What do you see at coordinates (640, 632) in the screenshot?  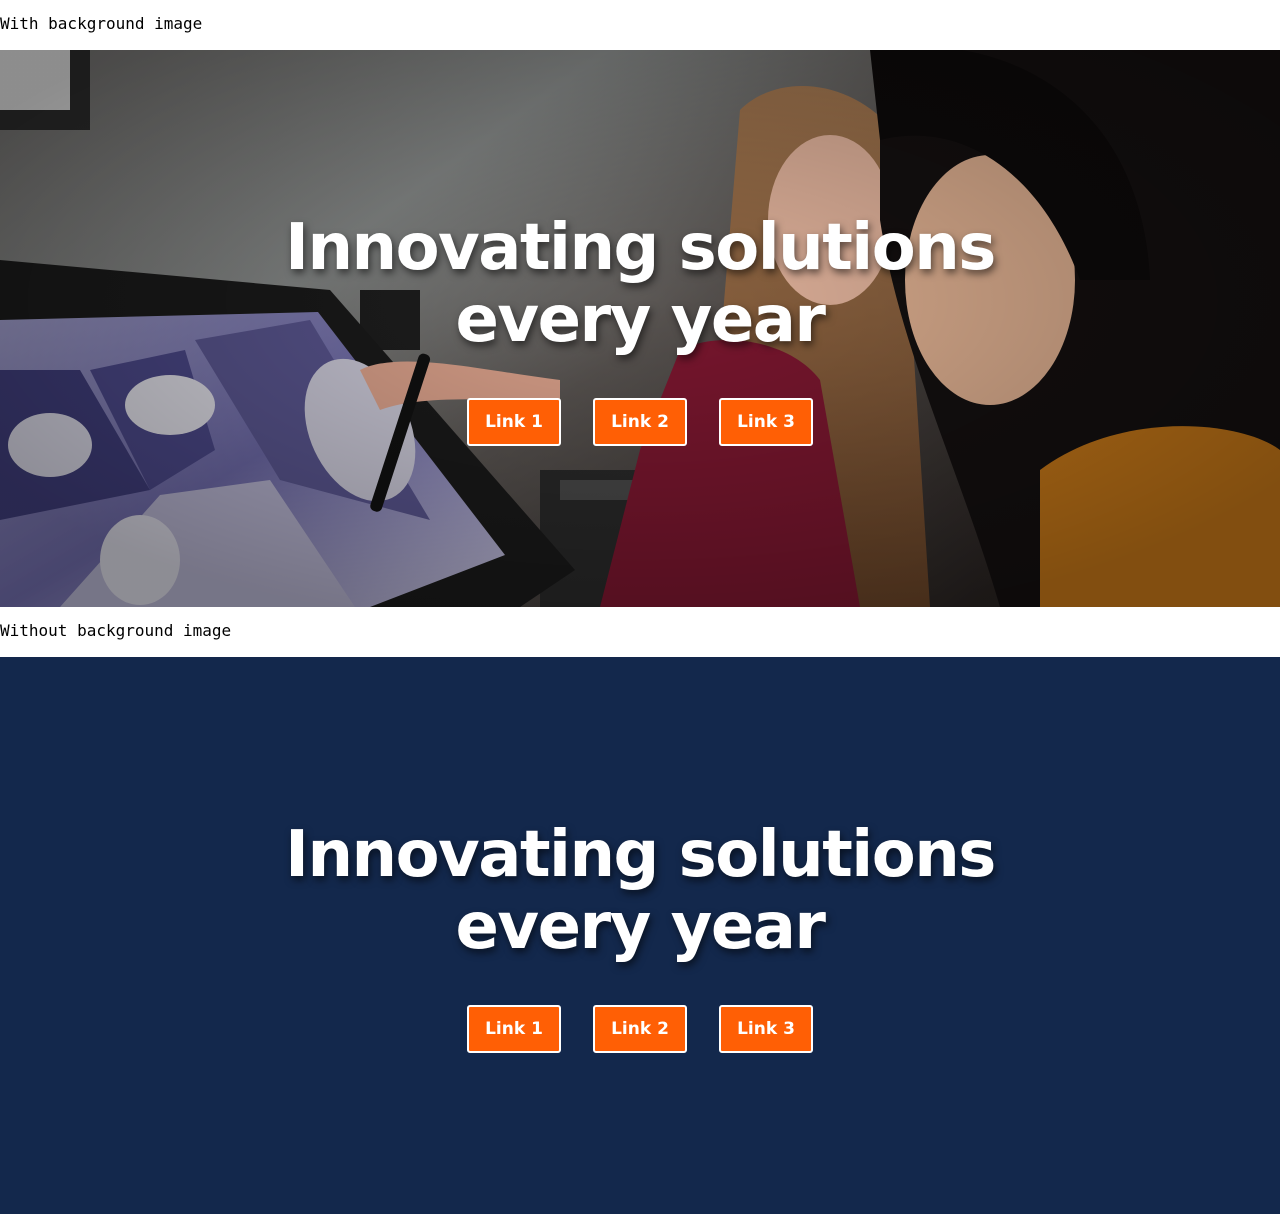 I see `section-label-without-image: Without background image` at bounding box center [640, 632].